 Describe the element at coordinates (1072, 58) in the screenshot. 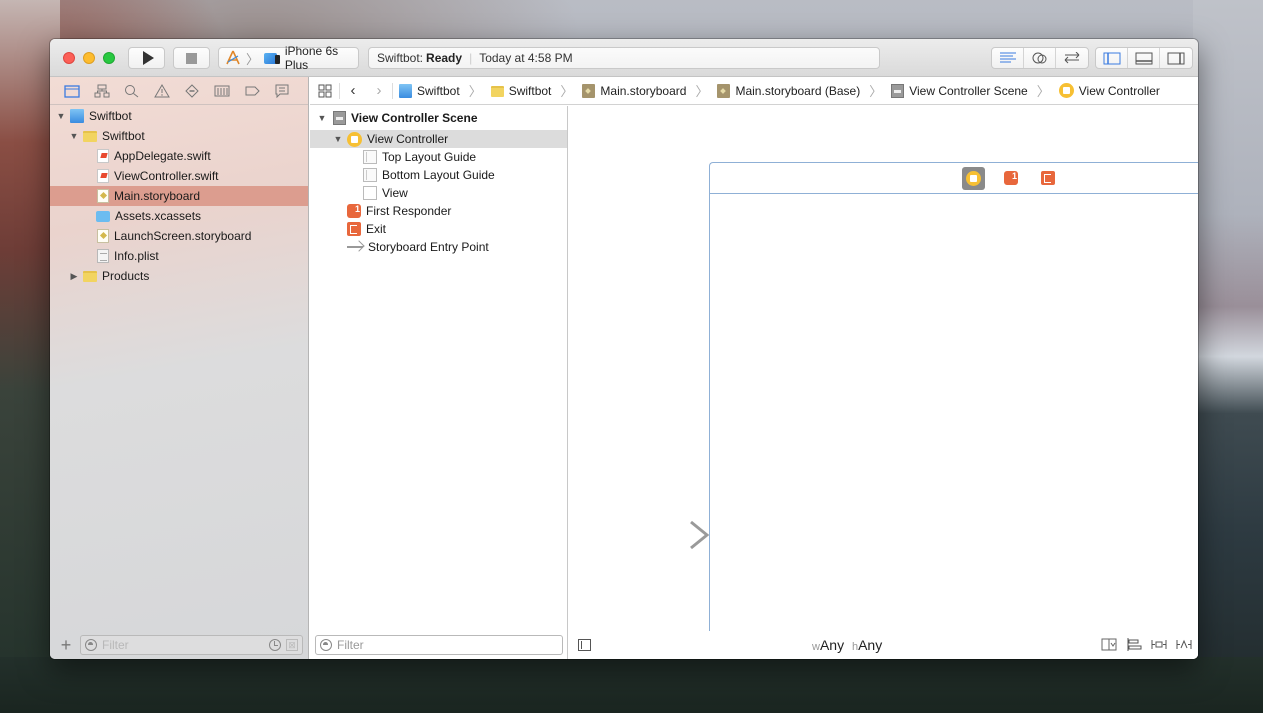

I see `version-editor-button` at that location.